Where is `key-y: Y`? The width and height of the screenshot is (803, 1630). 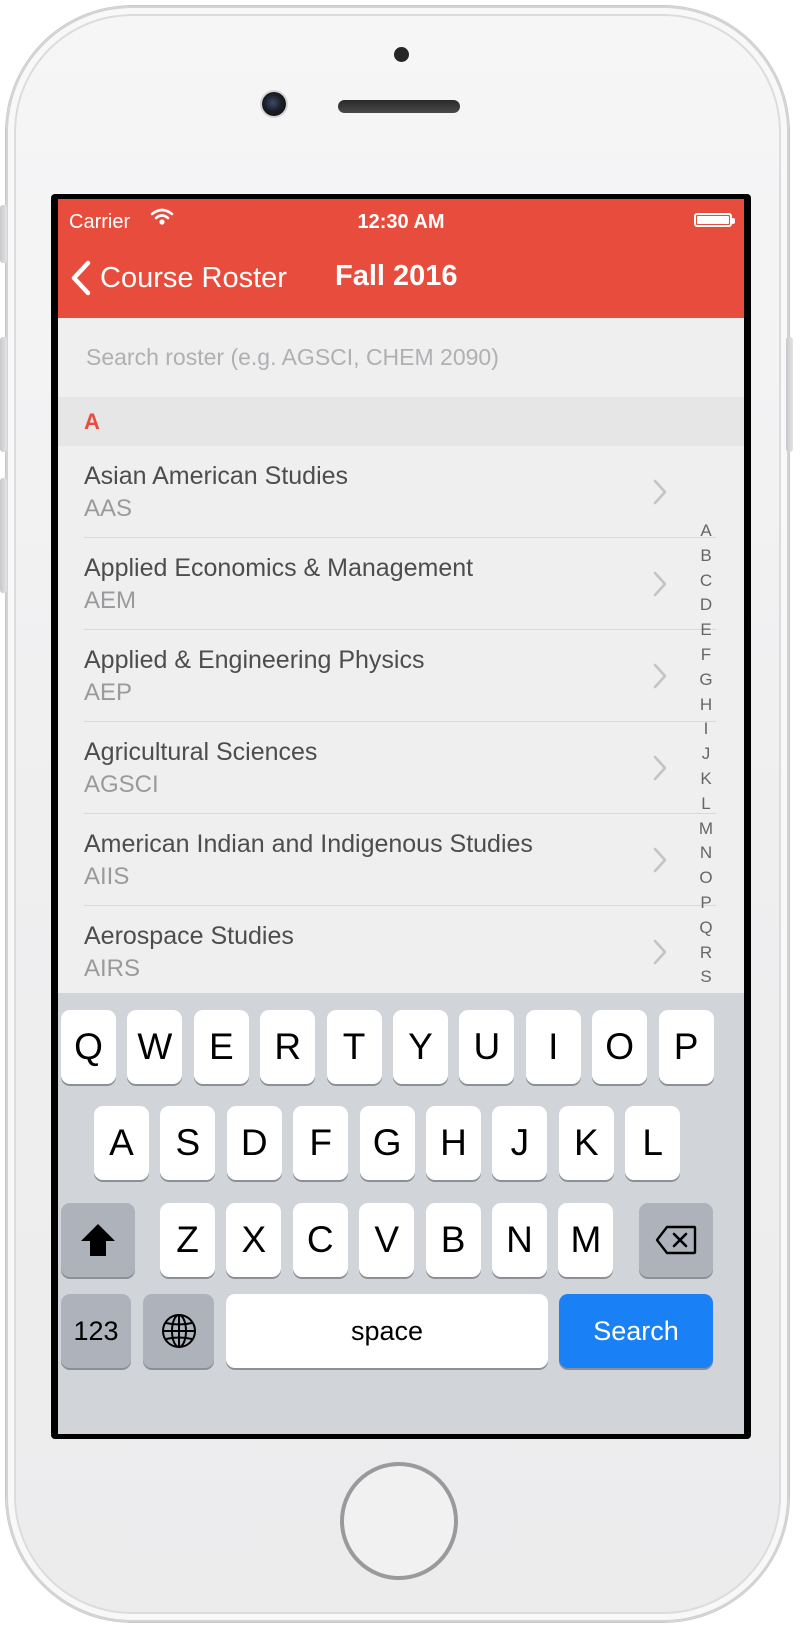
key-y: Y is located at coordinates (420, 1047).